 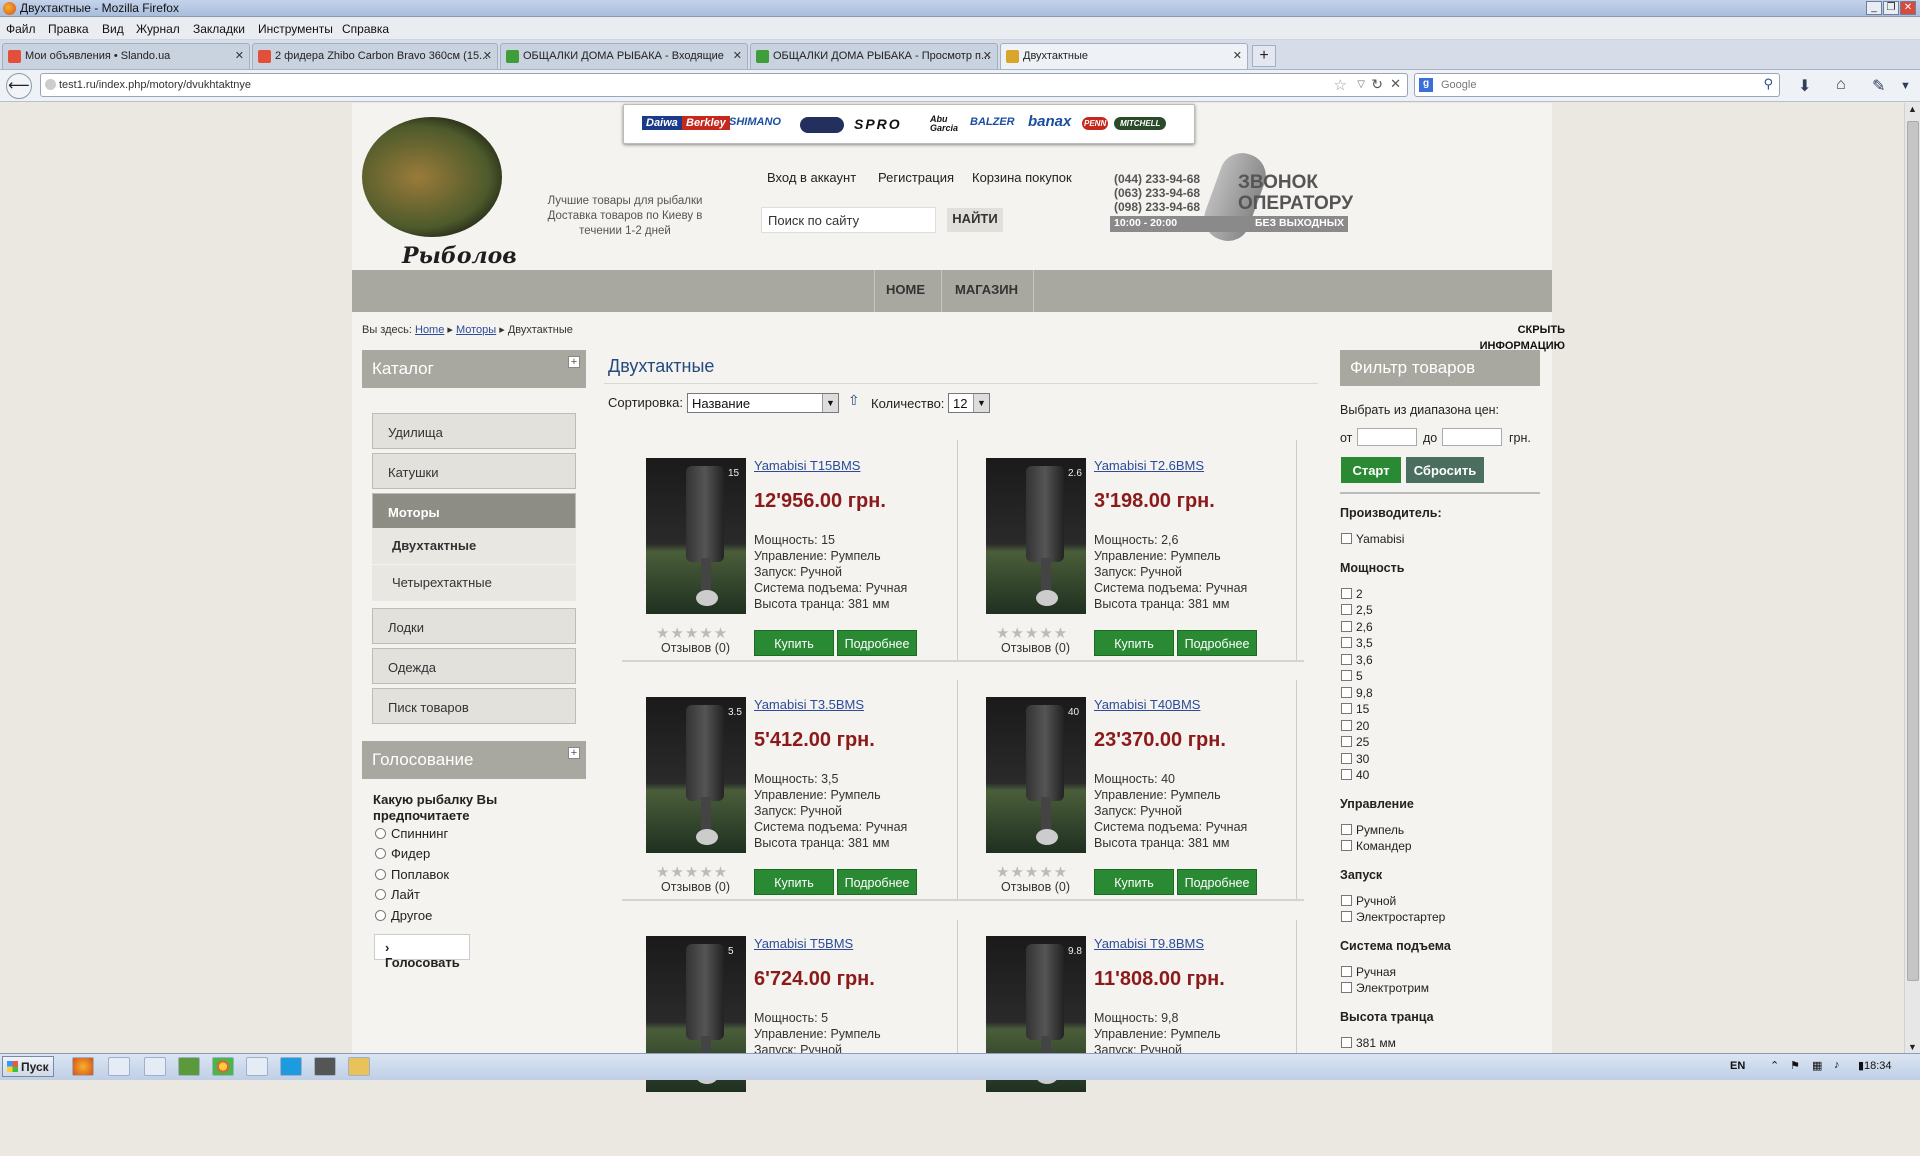 What do you see at coordinates (1841, 85) in the screenshot?
I see `home-icon: ⌂` at bounding box center [1841, 85].